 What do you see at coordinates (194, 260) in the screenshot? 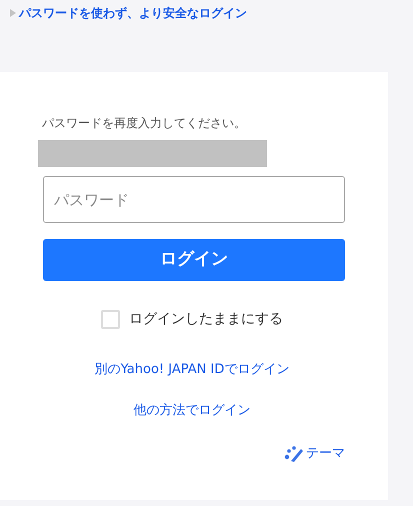
I see `login-button: ログイン` at bounding box center [194, 260].